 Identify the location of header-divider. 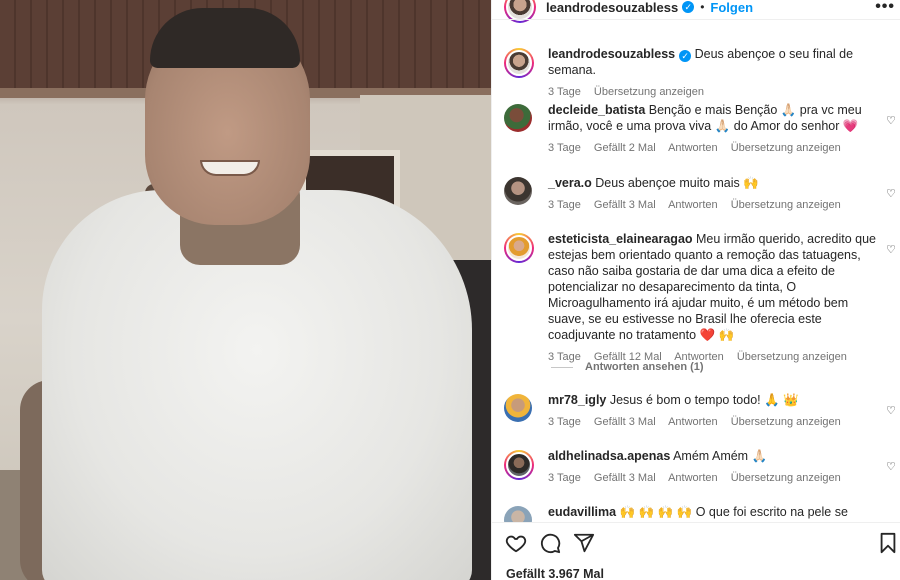
(696, 19).